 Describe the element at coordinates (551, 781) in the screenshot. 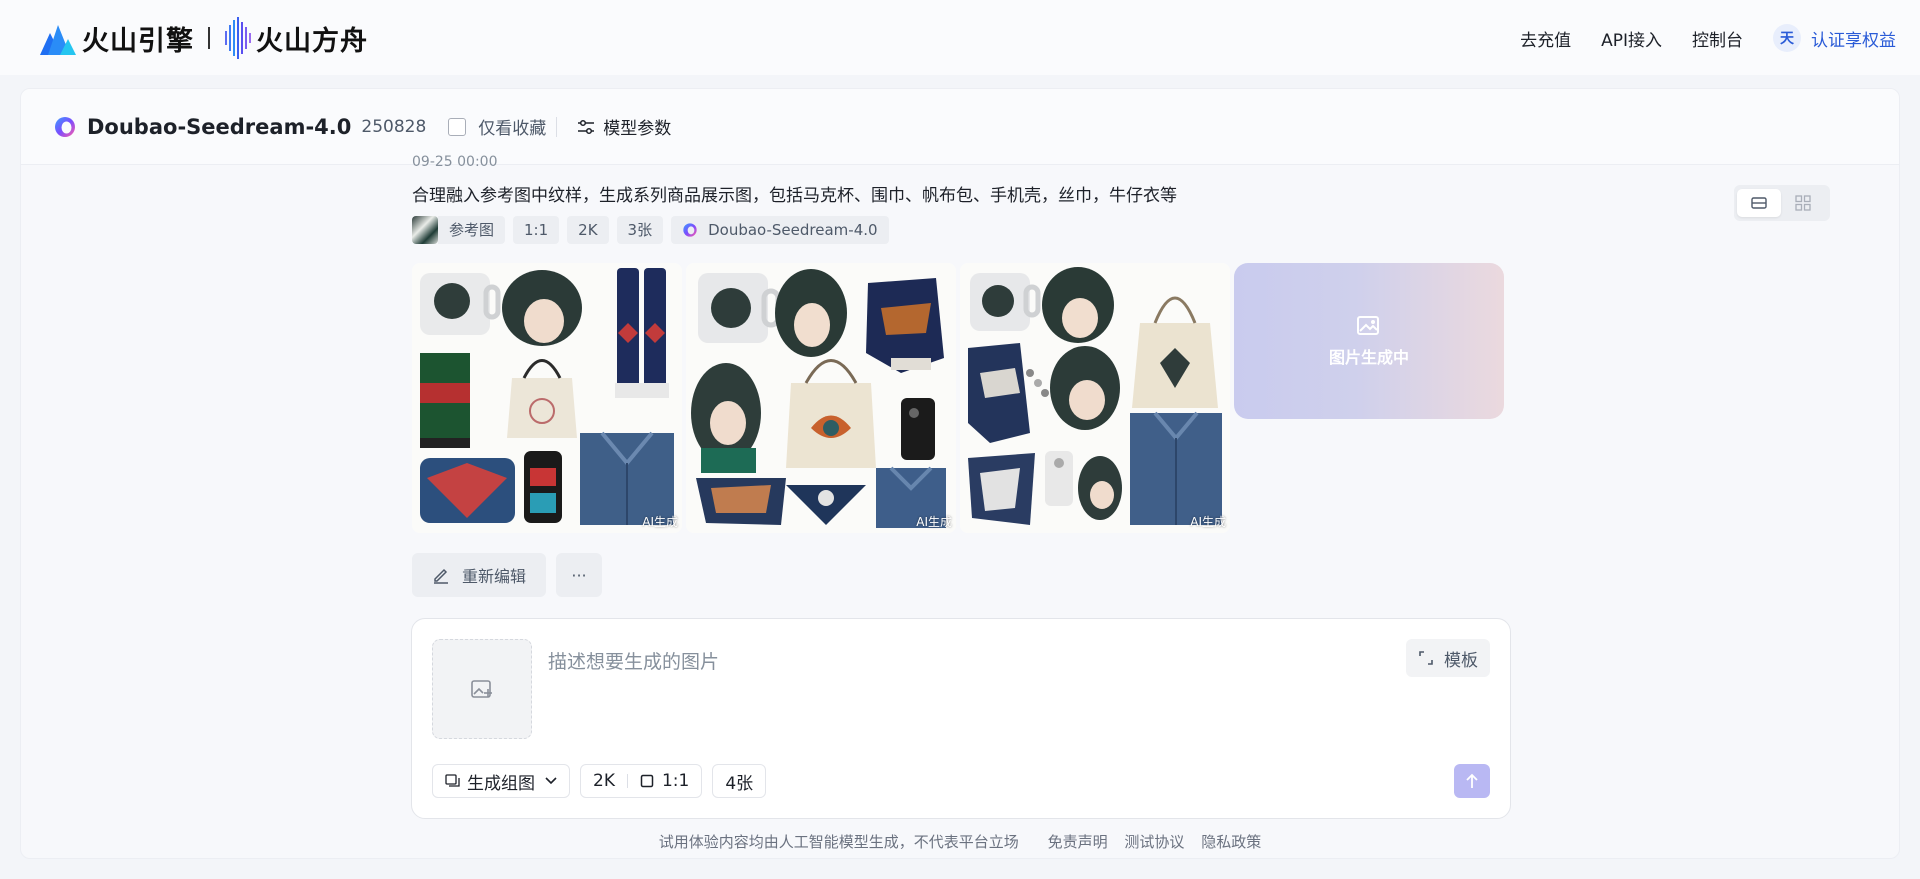

I see `chevron-down-icon` at that location.